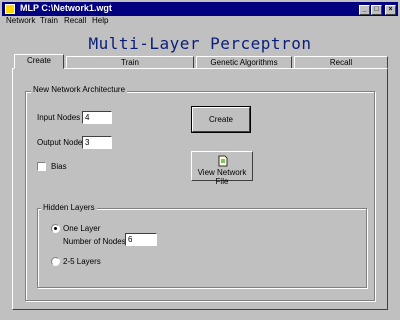 The image size is (400, 320). Describe the element at coordinates (79, 89) in the screenshot. I see `network-architecture-group-title: New Network Architecture` at that location.